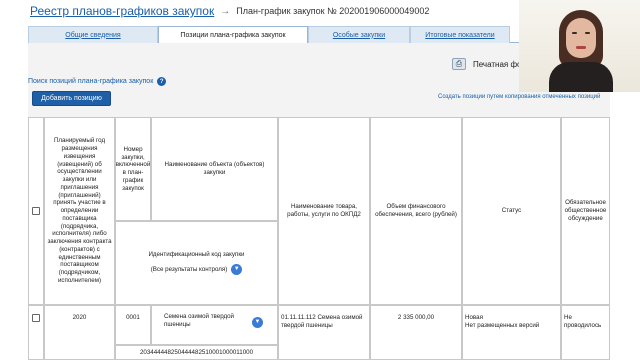  Describe the element at coordinates (511, 211) in the screenshot. I see `header-status: Статус` at that location.